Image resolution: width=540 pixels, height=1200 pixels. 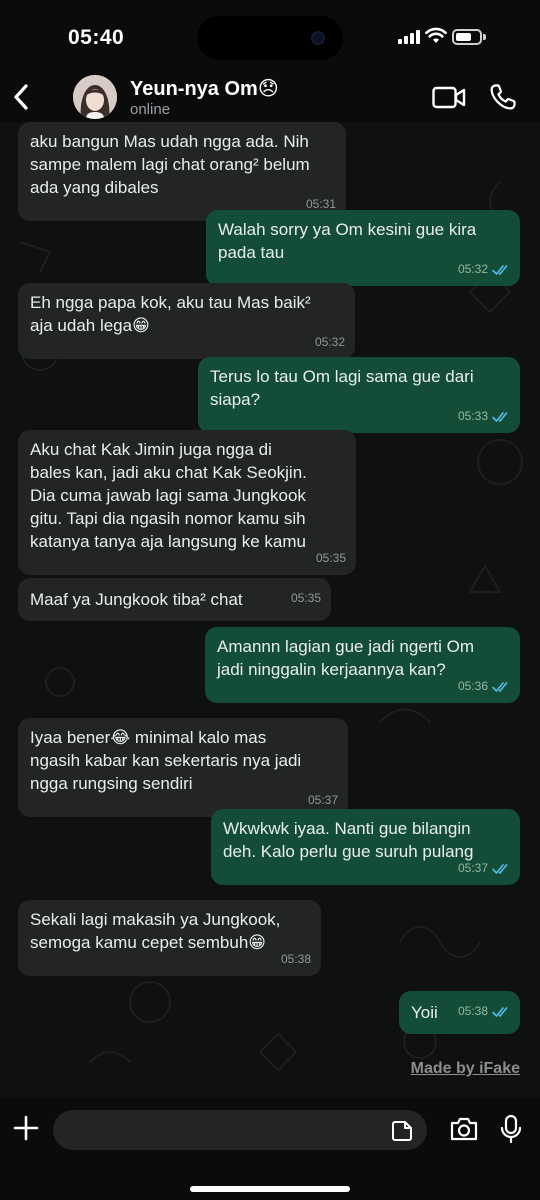 I want to click on wifi-icon, so click(x=436, y=35).